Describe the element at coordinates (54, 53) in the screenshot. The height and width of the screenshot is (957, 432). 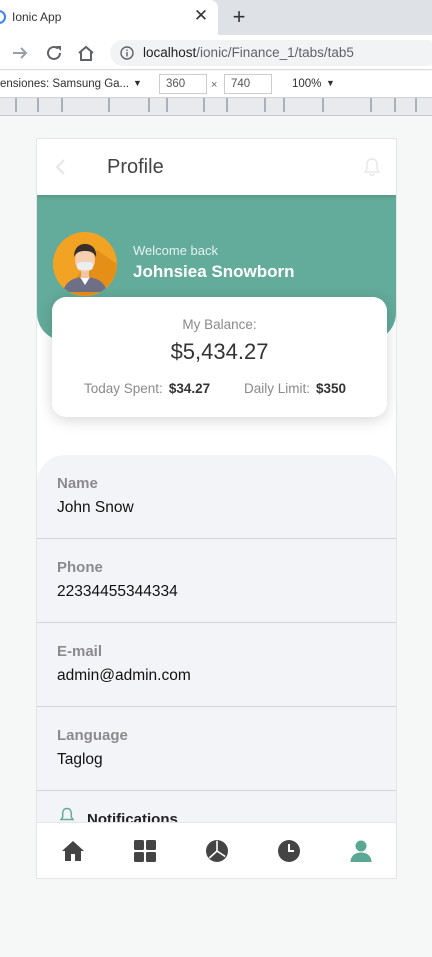
I see `reload-icon` at that location.